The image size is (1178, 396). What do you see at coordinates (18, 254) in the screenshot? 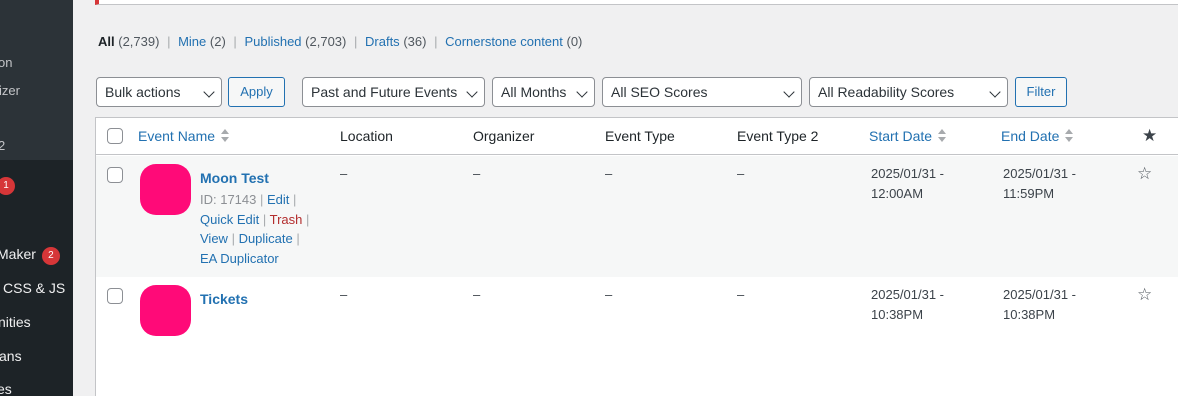
I see `sidebar-item-label: Maker` at bounding box center [18, 254].